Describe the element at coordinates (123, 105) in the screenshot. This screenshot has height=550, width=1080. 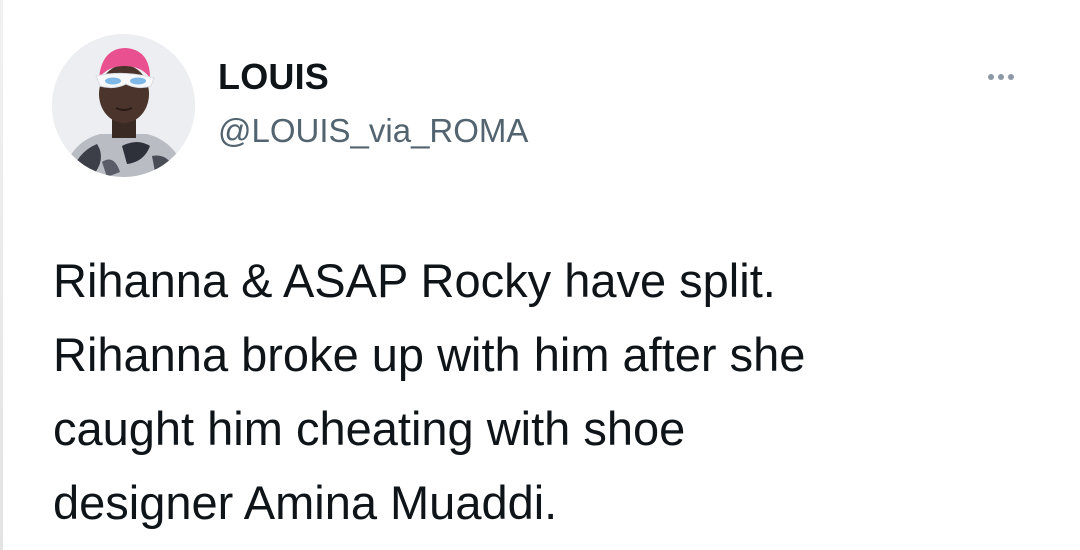
I see `profile-photo-icon` at that location.